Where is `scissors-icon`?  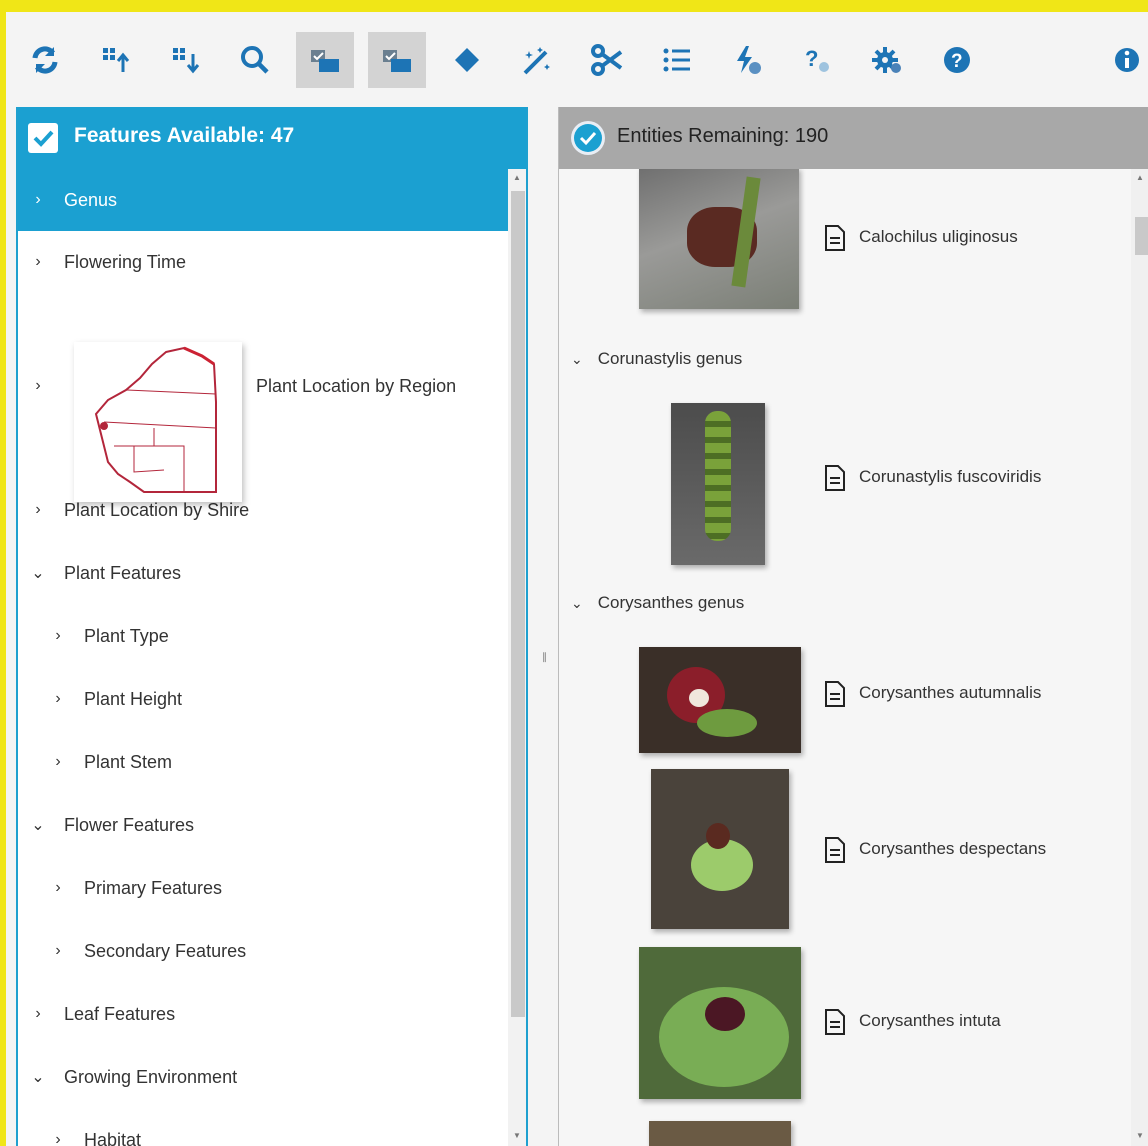
scissors-icon is located at coordinates (607, 60).